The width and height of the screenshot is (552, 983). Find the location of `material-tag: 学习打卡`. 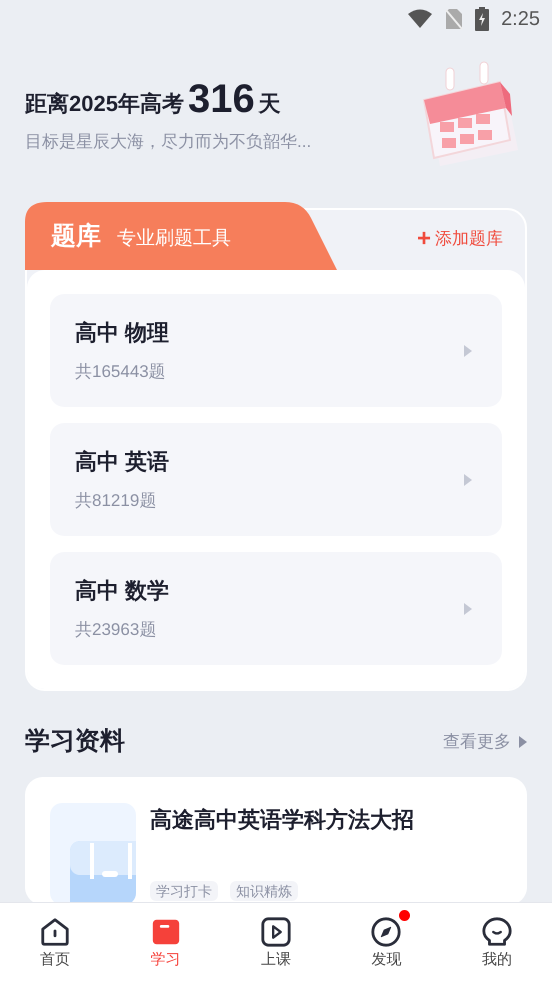

material-tag: 学习打卡 is located at coordinates (184, 890).